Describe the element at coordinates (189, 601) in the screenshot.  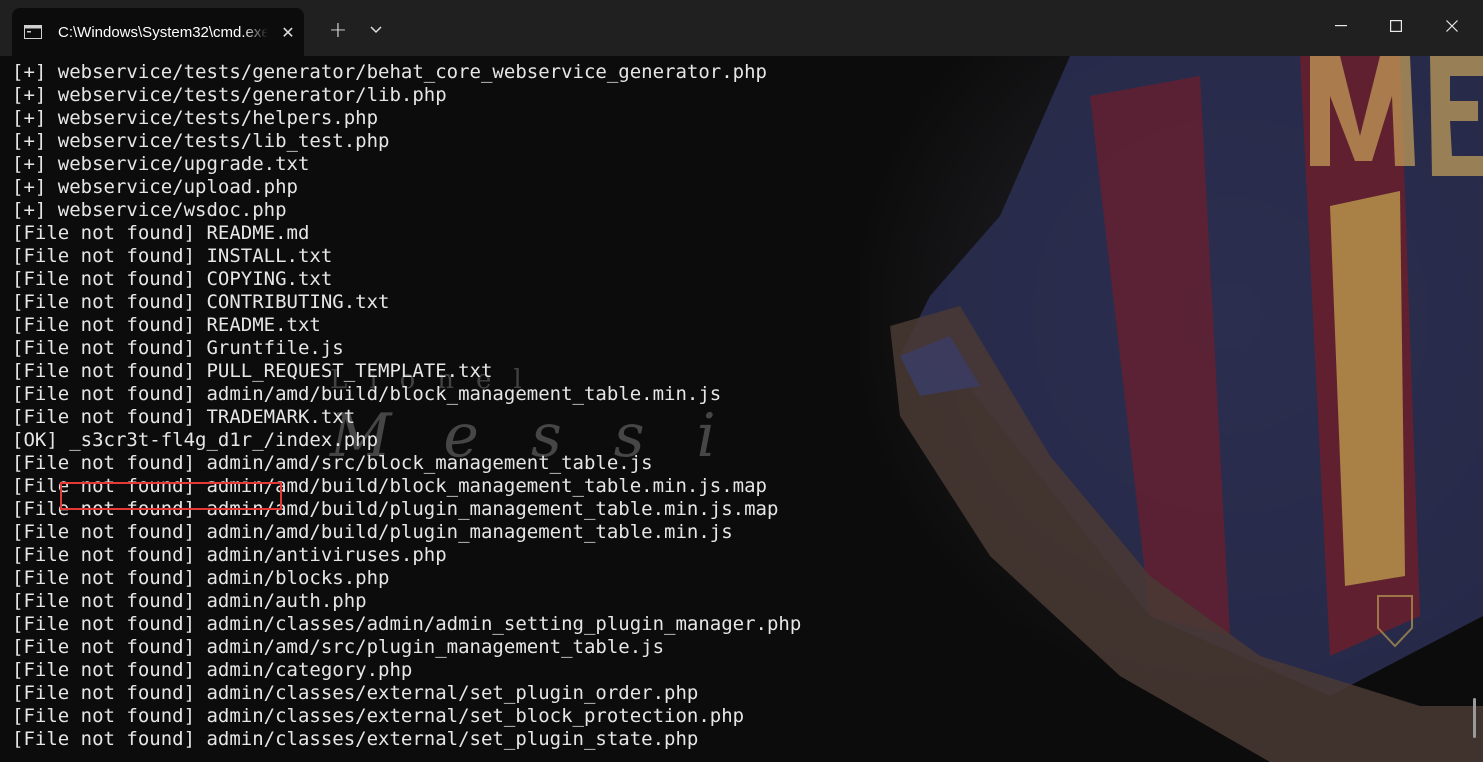
I see `terminal-line: [File not found] admin/auth.php` at that location.